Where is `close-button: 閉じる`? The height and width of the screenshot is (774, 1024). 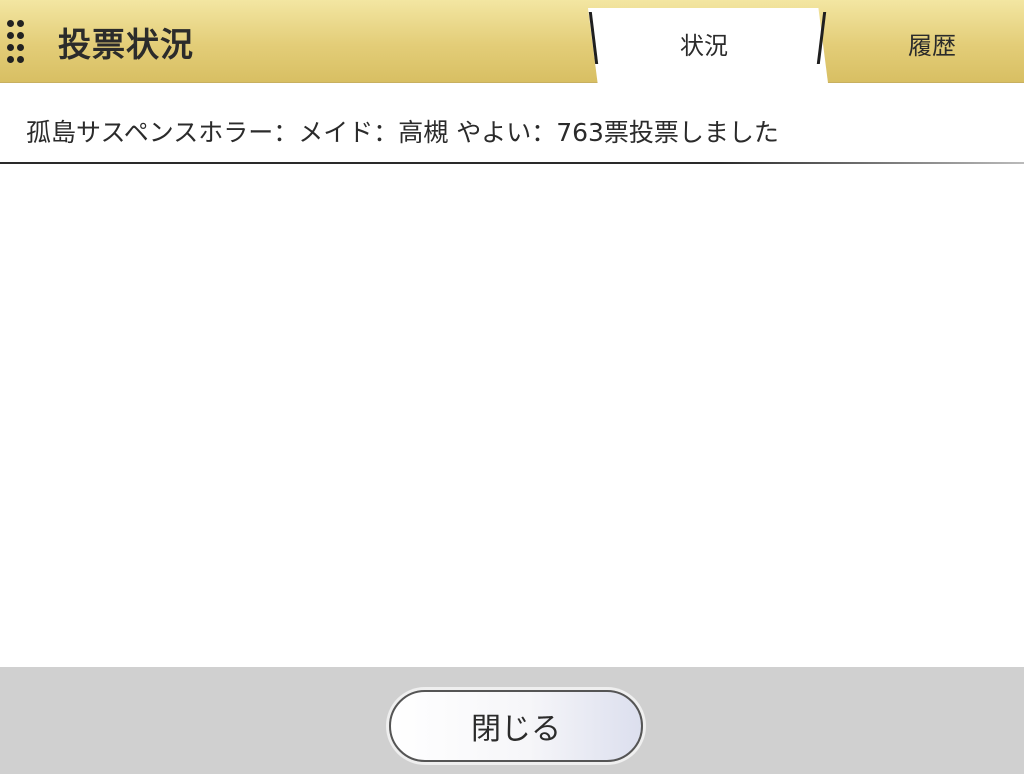 close-button: 閉じる is located at coordinates (516, 726).